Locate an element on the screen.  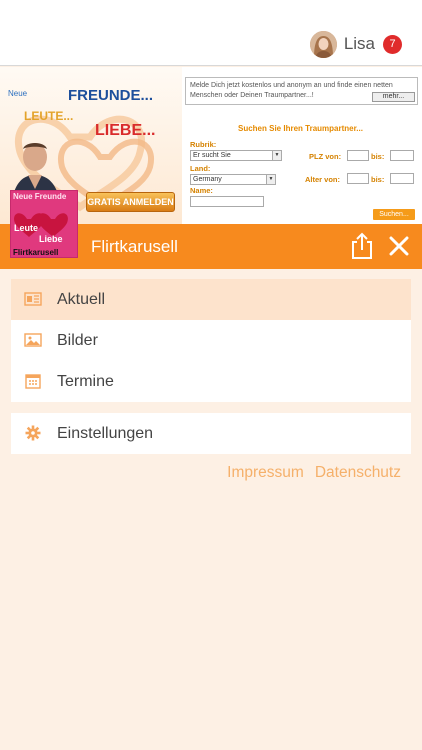
settings-menu: Einstellungen is located at coordinates (211, 433).